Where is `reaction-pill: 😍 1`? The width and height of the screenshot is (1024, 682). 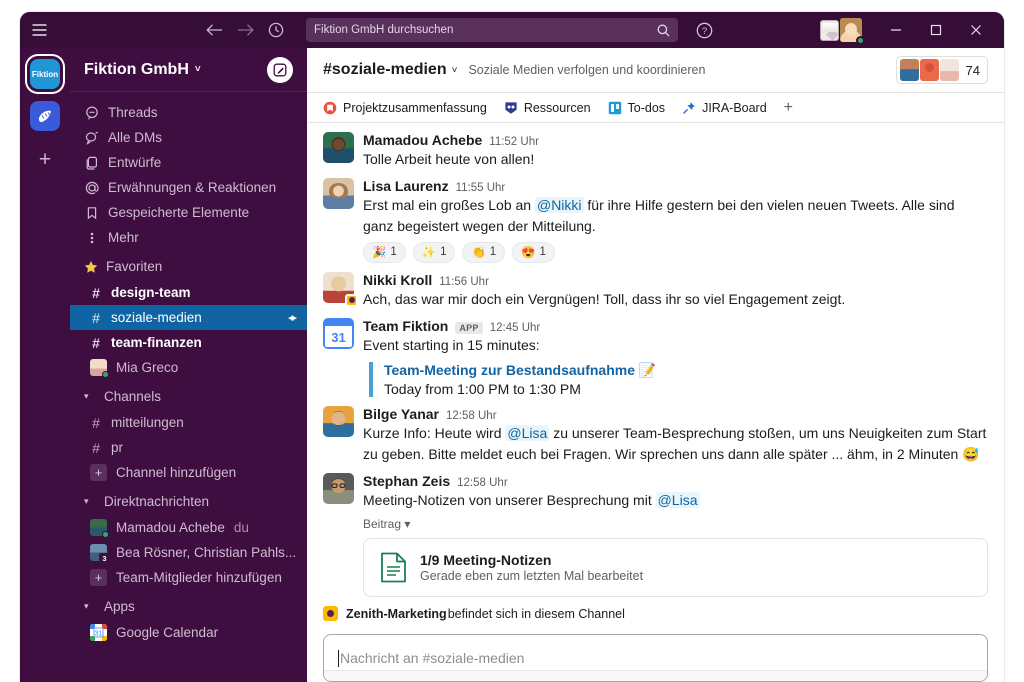 reaction-pill: 😍 1 is located at coordinates (533, 252).